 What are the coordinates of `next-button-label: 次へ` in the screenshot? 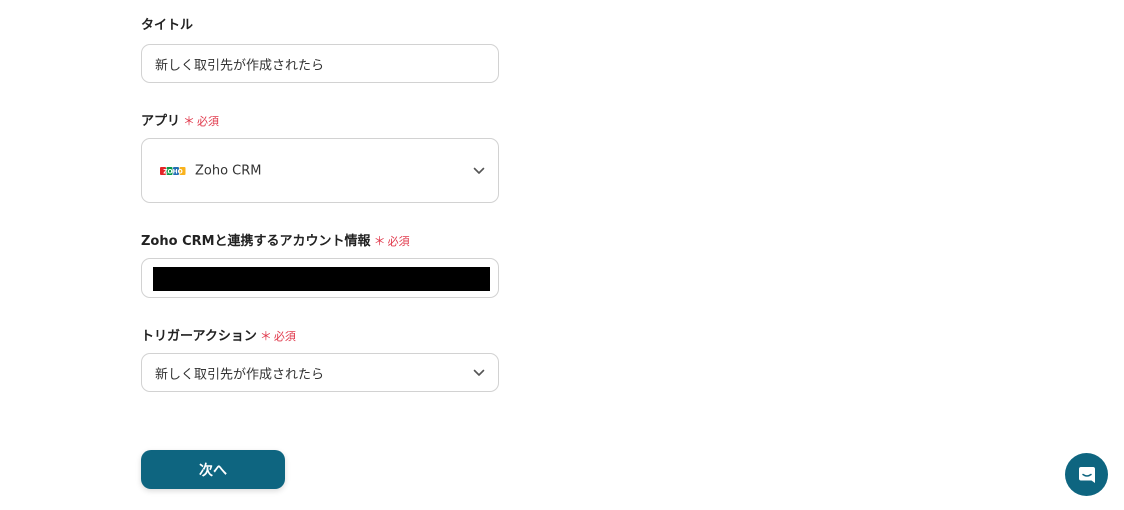 It's located at (213, 470).